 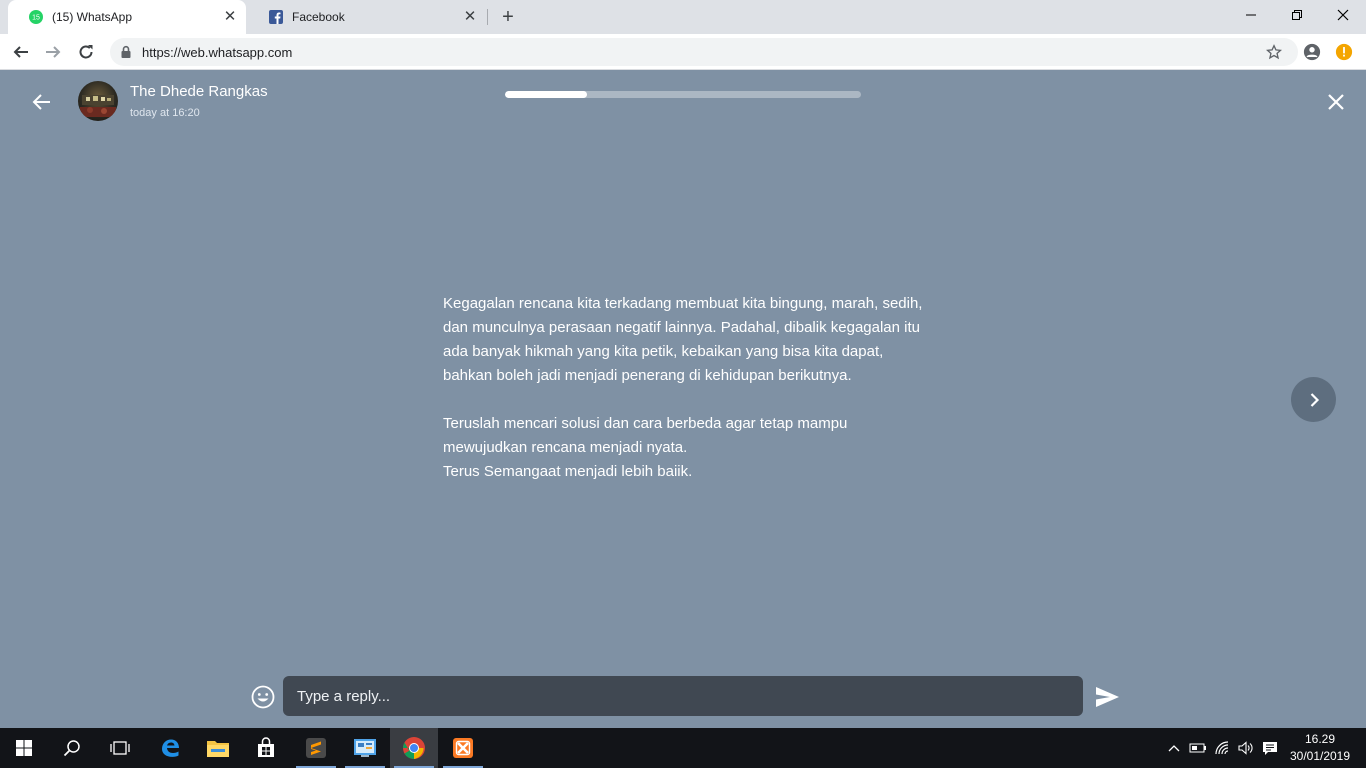 What do you see at coordinates (683, 748) in the screenshot?
I see `windows-taskbar: 16.29 30/01/2019` at bounding box center [683, 748].